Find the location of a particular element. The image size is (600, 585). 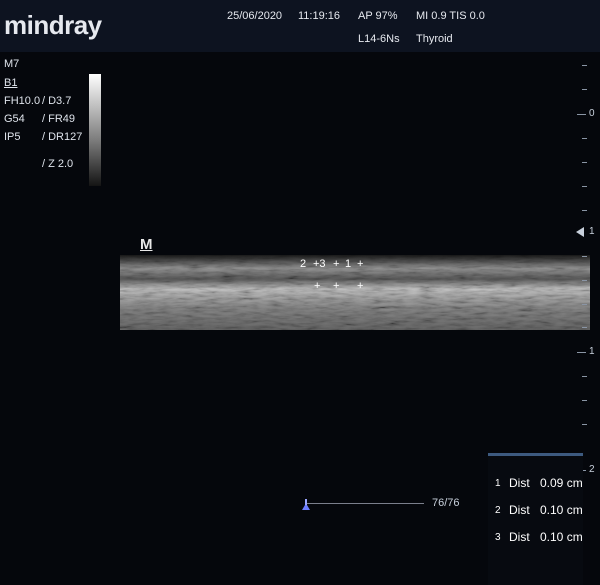

exam-date: 25/06/2020 is located at coordinates (255, 16).